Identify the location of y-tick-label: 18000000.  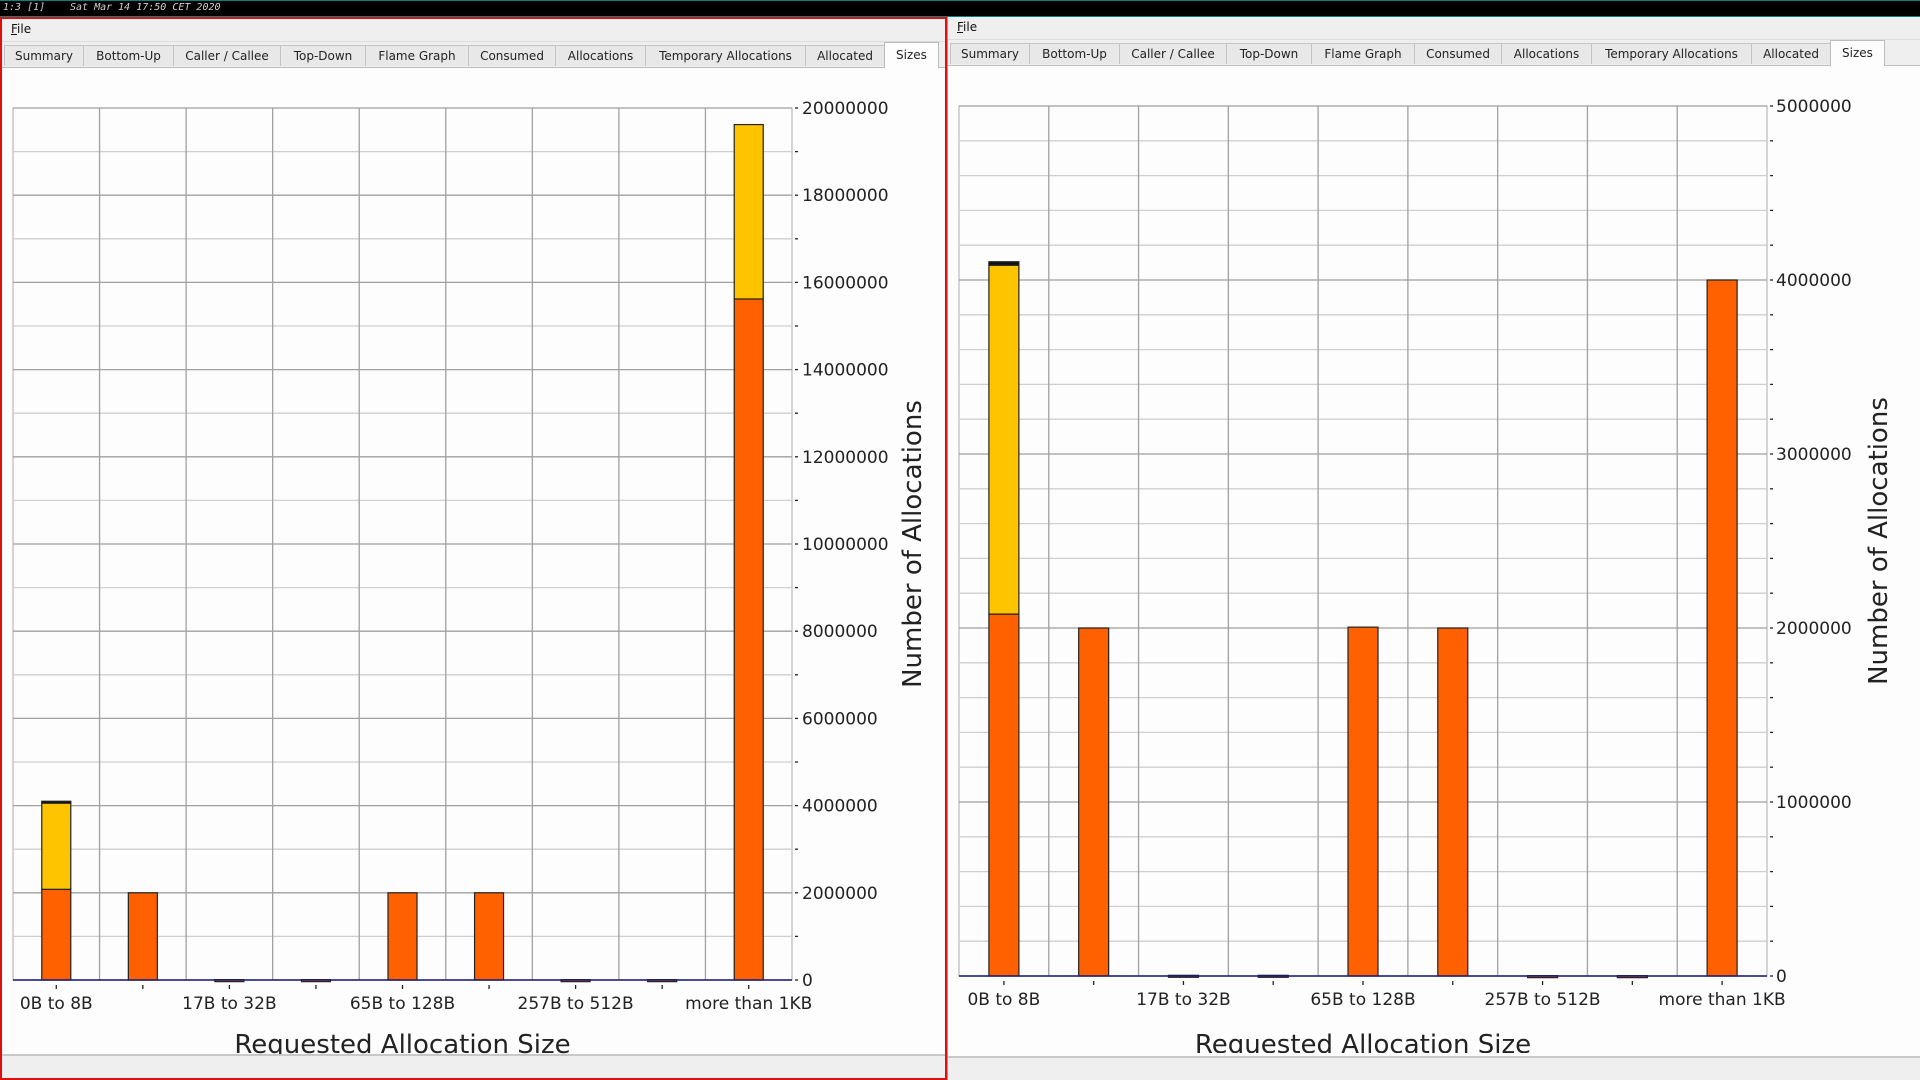
(845, 196).